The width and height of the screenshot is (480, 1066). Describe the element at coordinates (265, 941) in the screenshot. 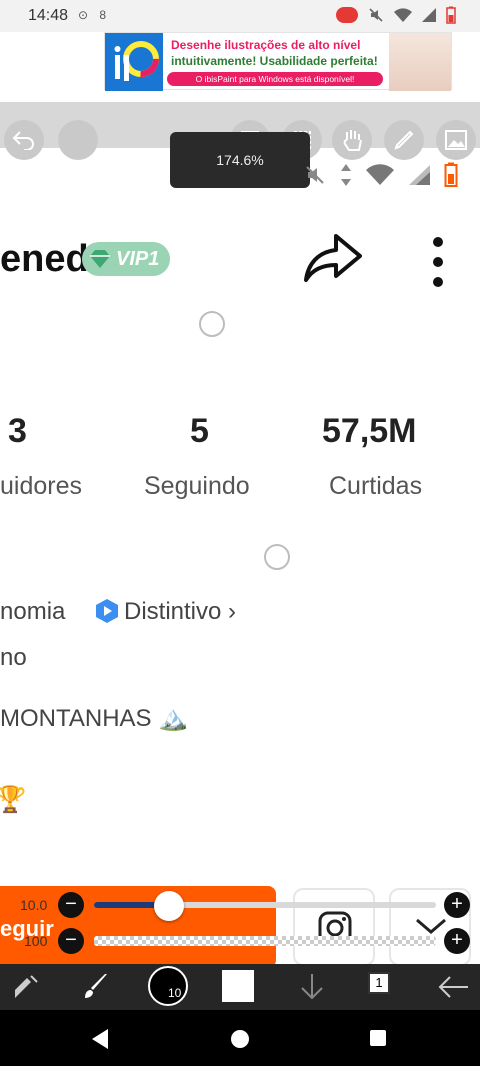

I see `opacity-slider-track` at that location.